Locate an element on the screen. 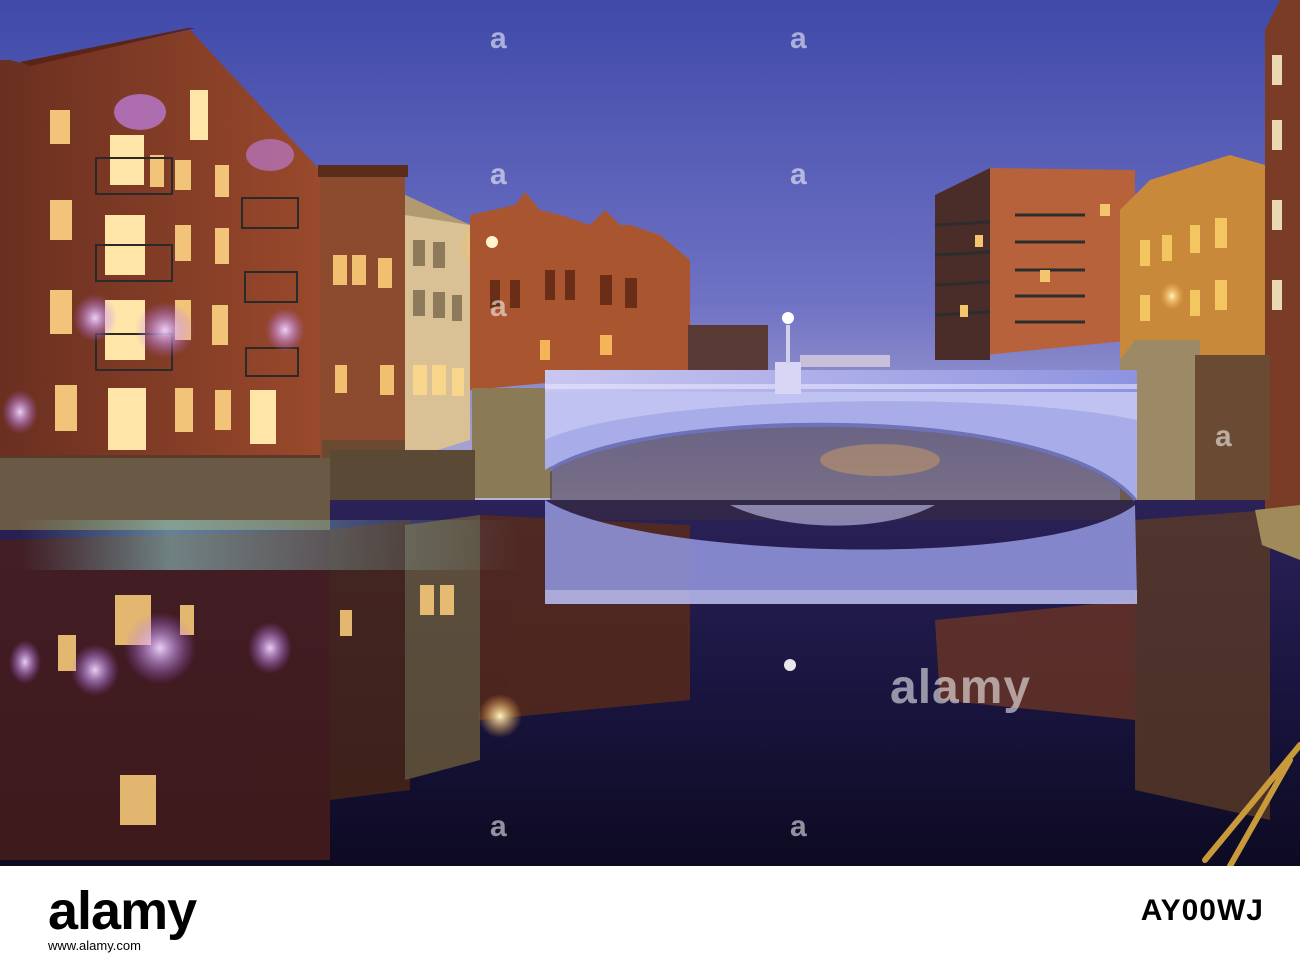  watermark-glyph-5: a is located at coordinates (499, 306).